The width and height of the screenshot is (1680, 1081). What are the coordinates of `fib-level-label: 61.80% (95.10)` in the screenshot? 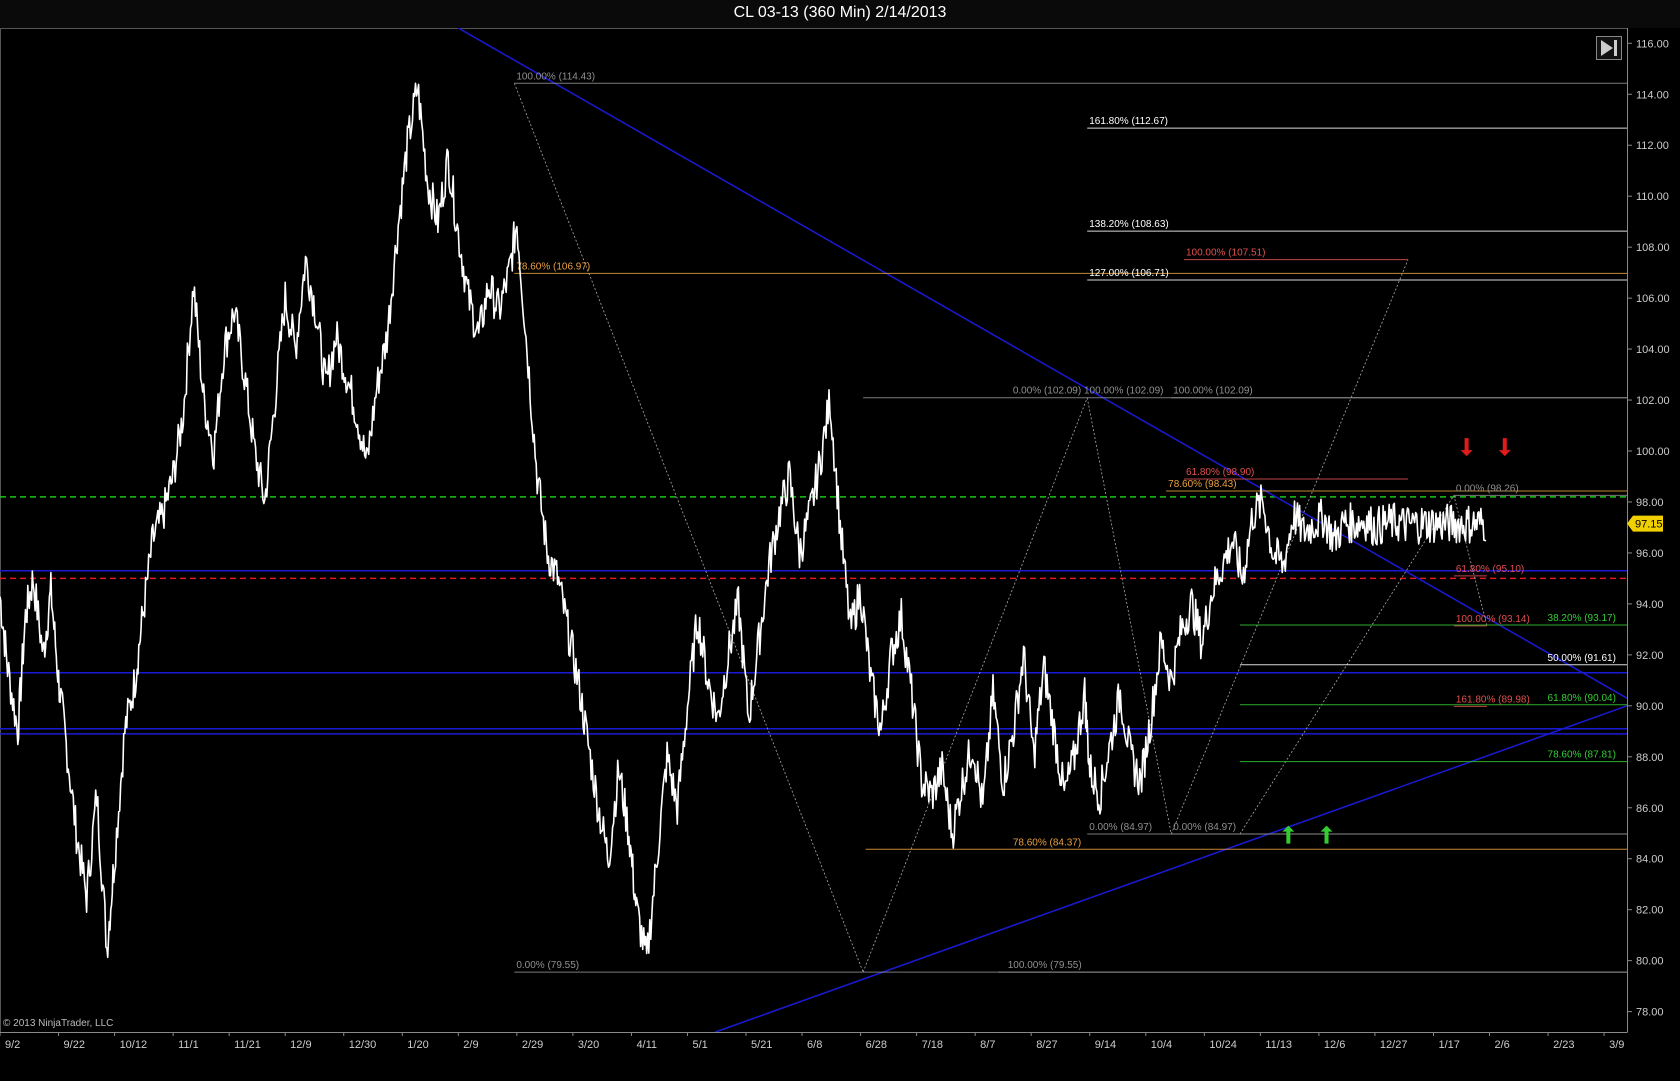 It's located at (1490, 569).